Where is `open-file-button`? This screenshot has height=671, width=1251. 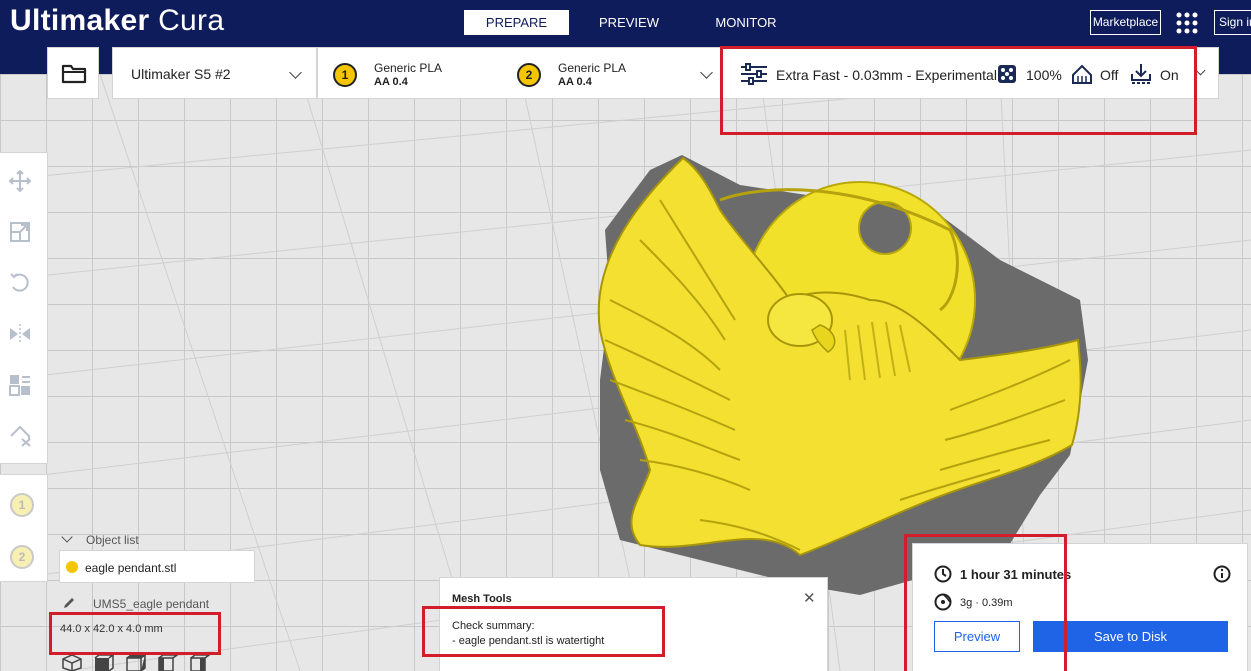 open-file-button is located at coordinates (73, 73).